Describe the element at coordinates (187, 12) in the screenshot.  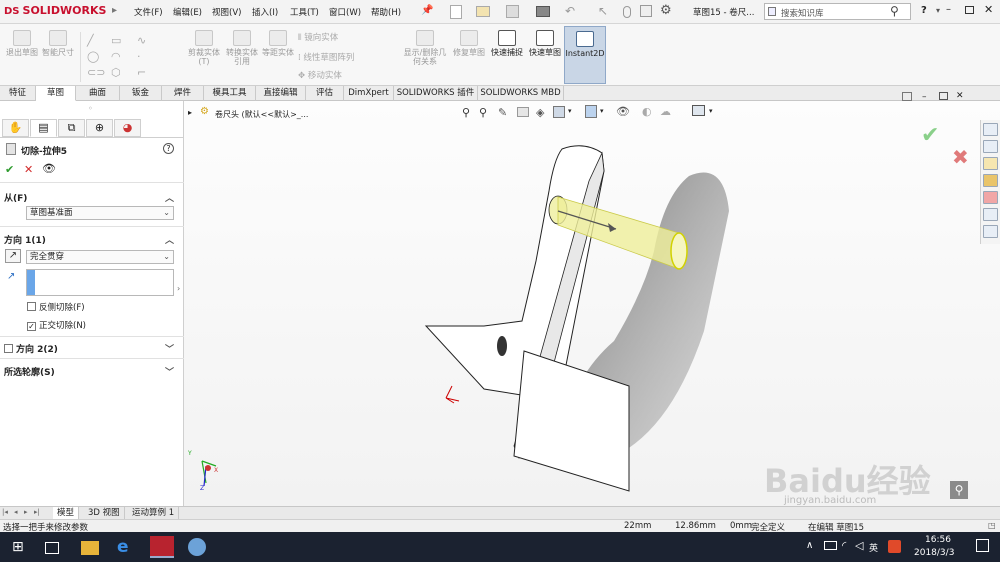
I see `menu-edit: 编辑(E)` at that location.